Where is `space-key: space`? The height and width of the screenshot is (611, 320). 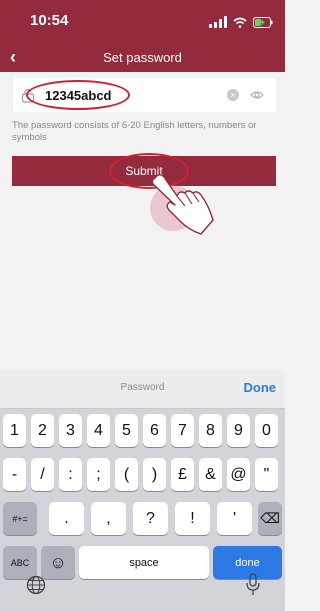 space-key: space is located at coordinates (144, 562).